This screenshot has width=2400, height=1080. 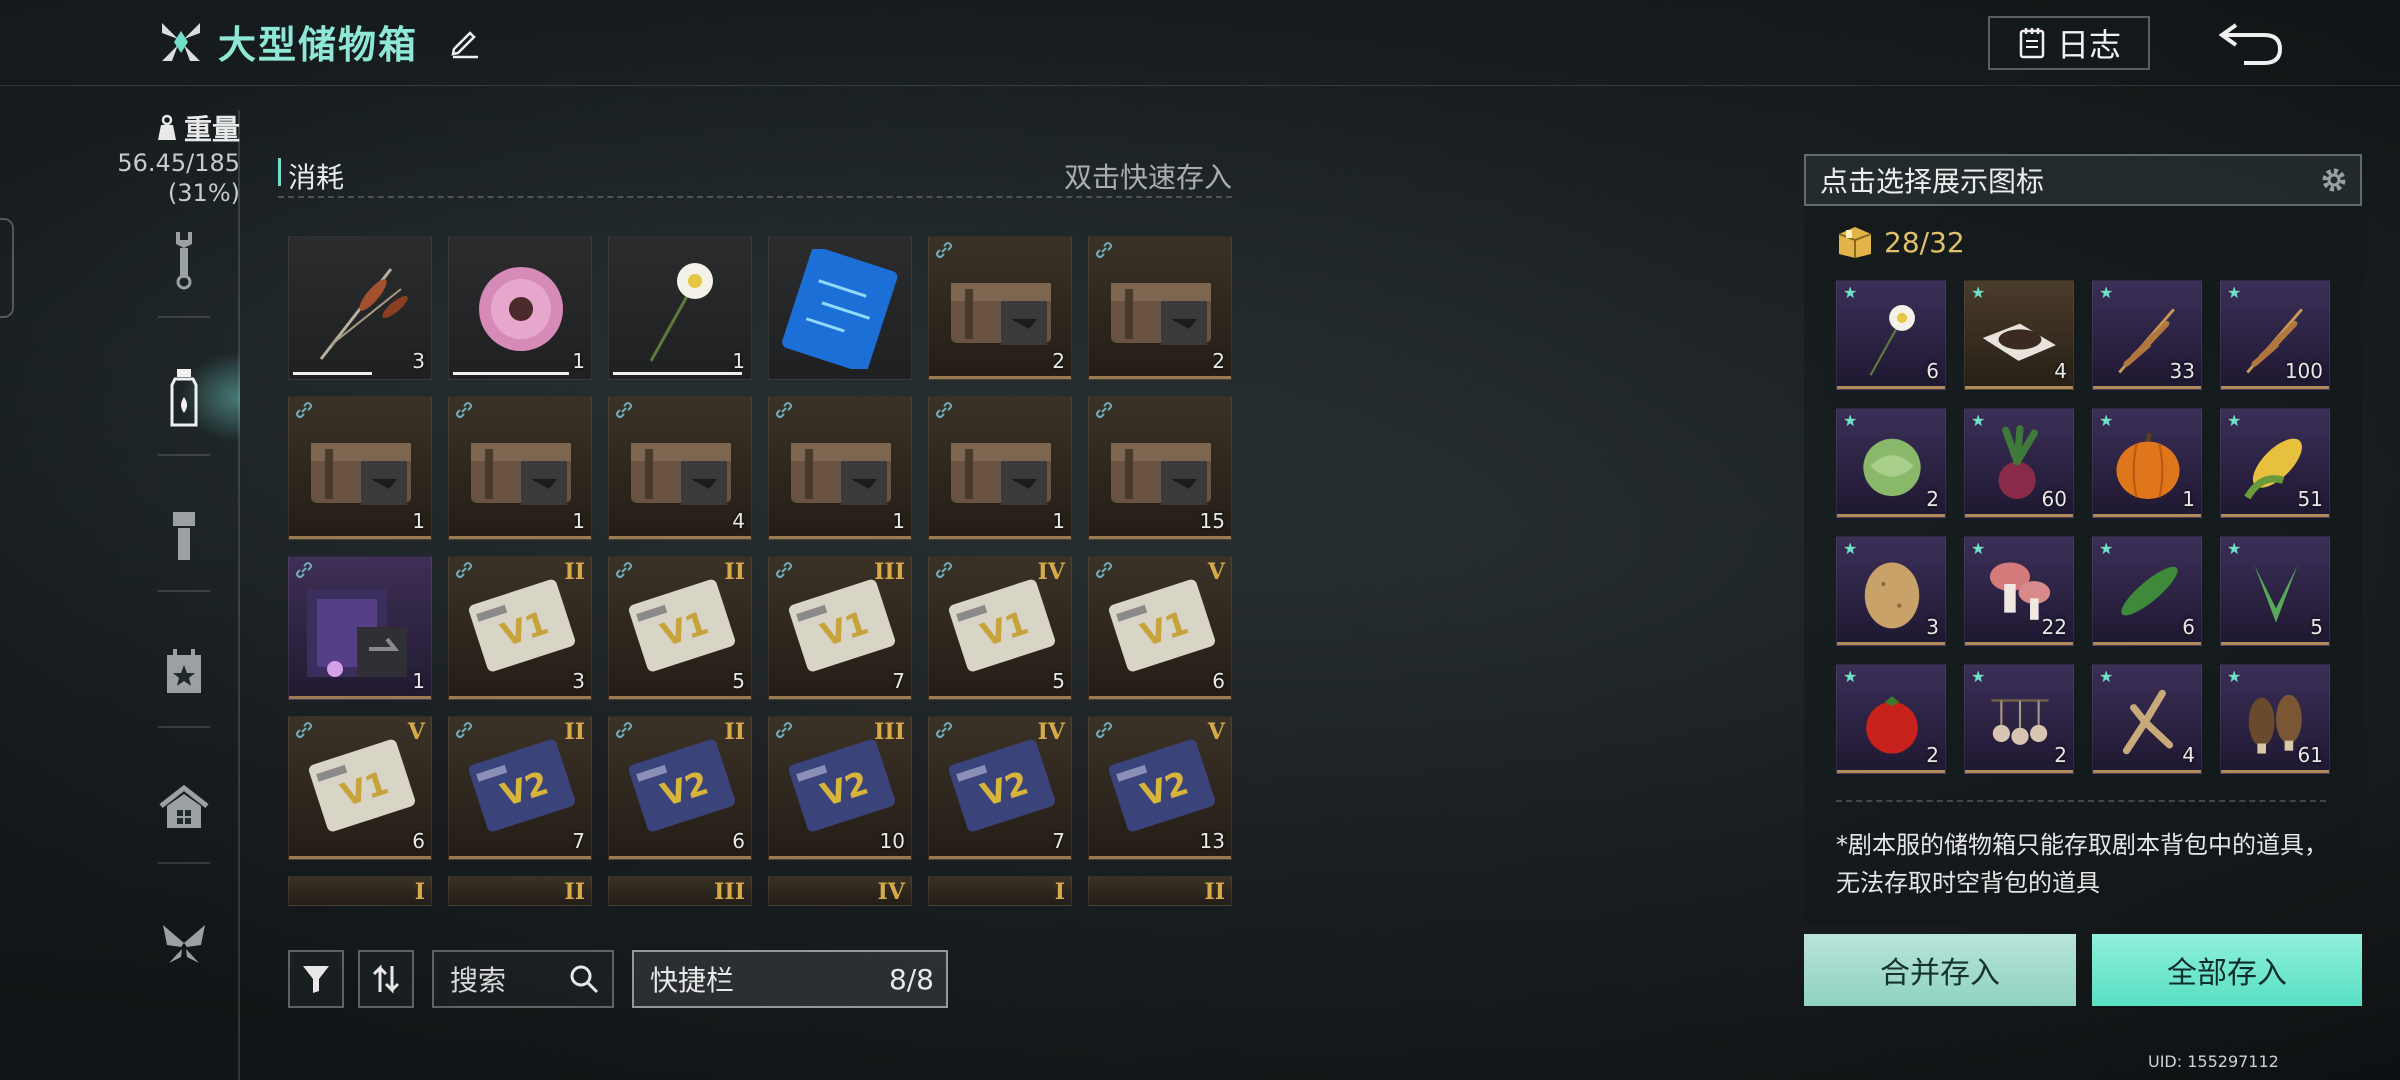 What do you see at coordinates (1891, 463) in the screenshot?
I see `storage-slot-cabbage: ★ 2` at bounding box center [1891, 463].